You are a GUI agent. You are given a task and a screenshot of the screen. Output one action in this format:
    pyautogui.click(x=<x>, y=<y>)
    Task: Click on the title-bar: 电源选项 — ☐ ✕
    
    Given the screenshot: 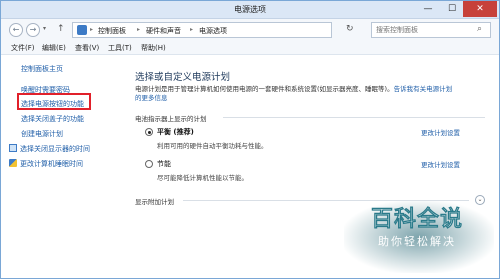 What is the action you would take?
    pyautogui.click(x=250, y=10)
    